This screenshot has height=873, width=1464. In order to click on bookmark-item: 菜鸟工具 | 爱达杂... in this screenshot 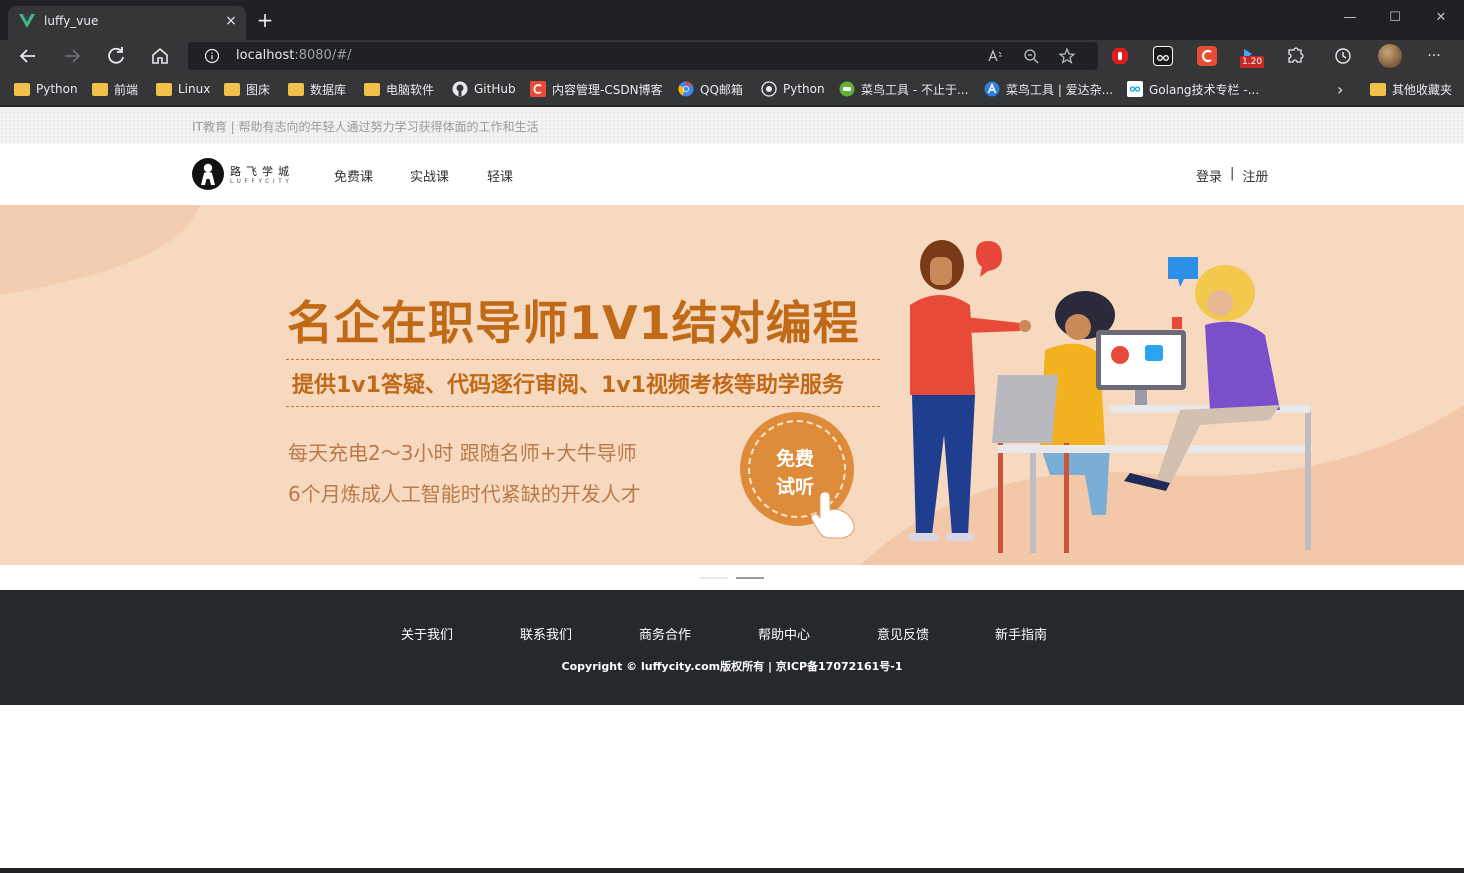, I will do `click(1048, 89)`.